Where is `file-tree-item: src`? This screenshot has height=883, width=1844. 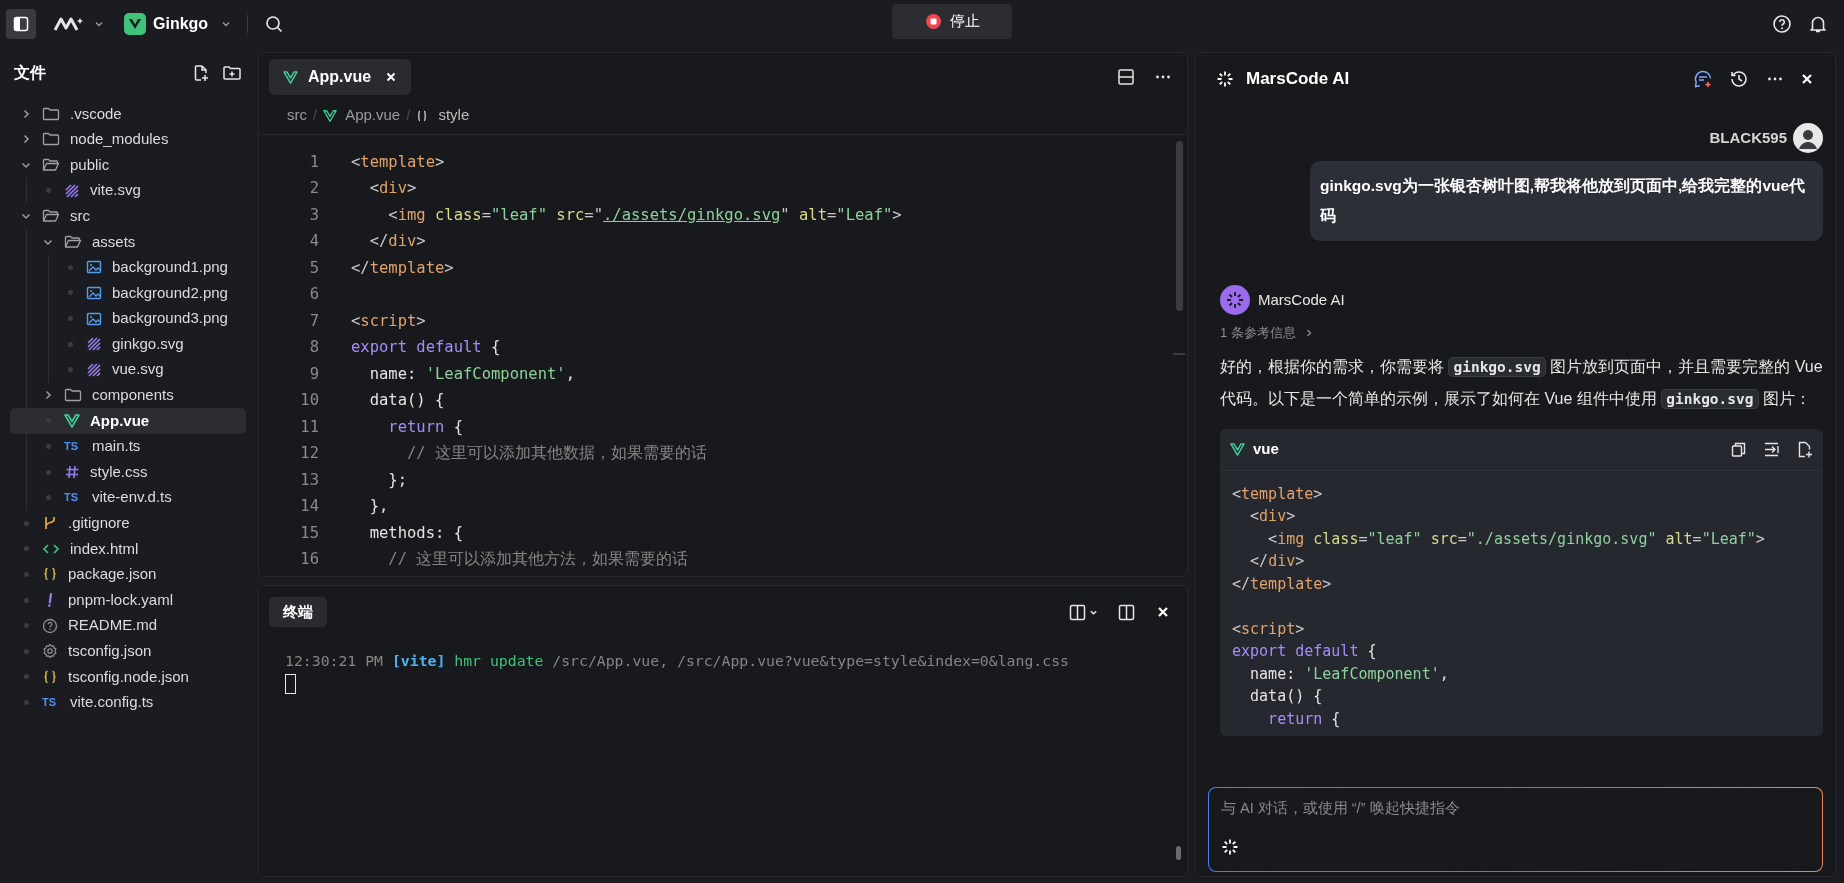
file-tree-item: src is located at coordinates (128, 216).